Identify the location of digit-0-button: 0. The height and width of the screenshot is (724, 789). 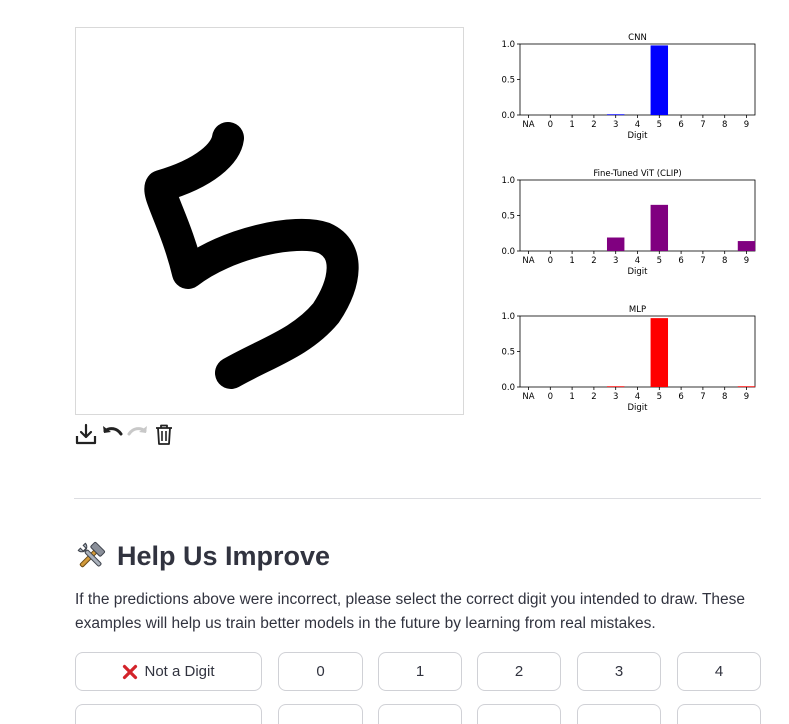
(320, 671).